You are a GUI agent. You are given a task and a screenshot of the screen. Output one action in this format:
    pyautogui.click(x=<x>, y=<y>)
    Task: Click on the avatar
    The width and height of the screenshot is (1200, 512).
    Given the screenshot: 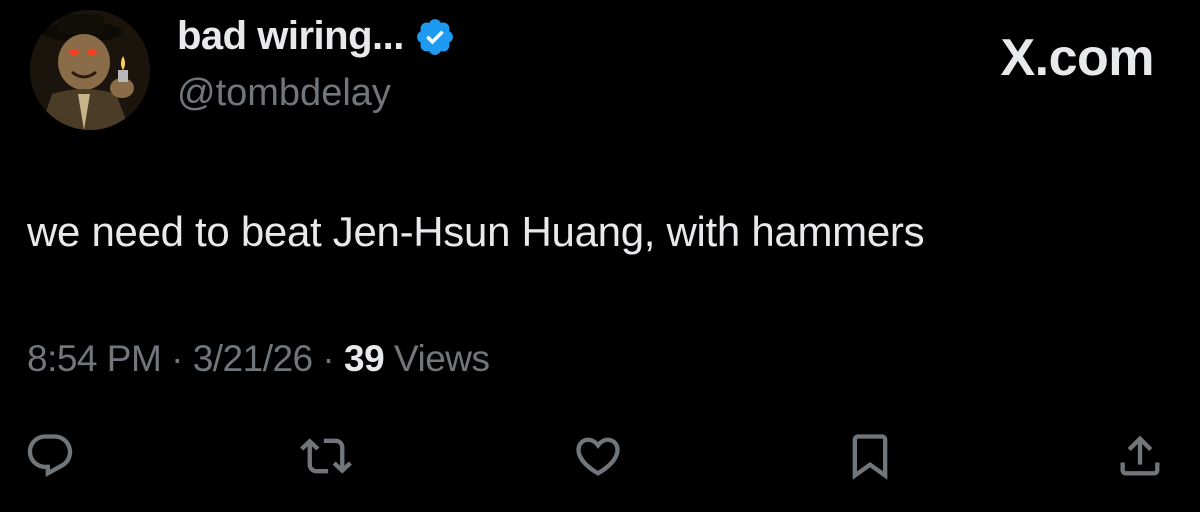 What is the action you would take?
    pyautogui.click(x=90, y=70)
    